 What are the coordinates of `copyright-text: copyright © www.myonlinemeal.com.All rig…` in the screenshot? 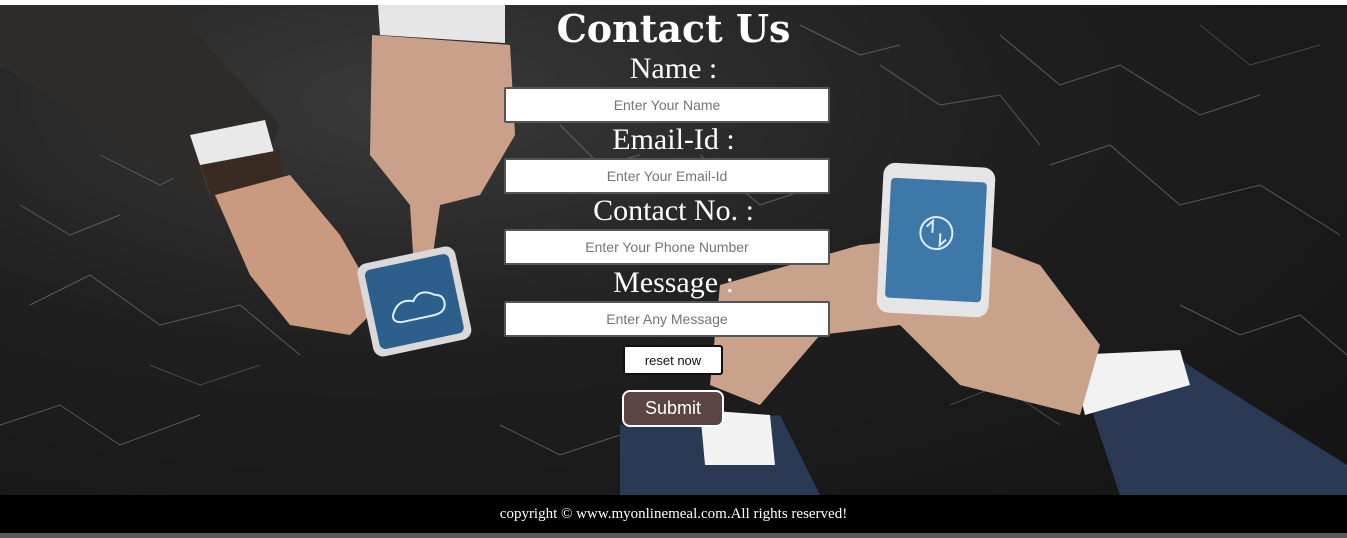 It's located at (673, 514).